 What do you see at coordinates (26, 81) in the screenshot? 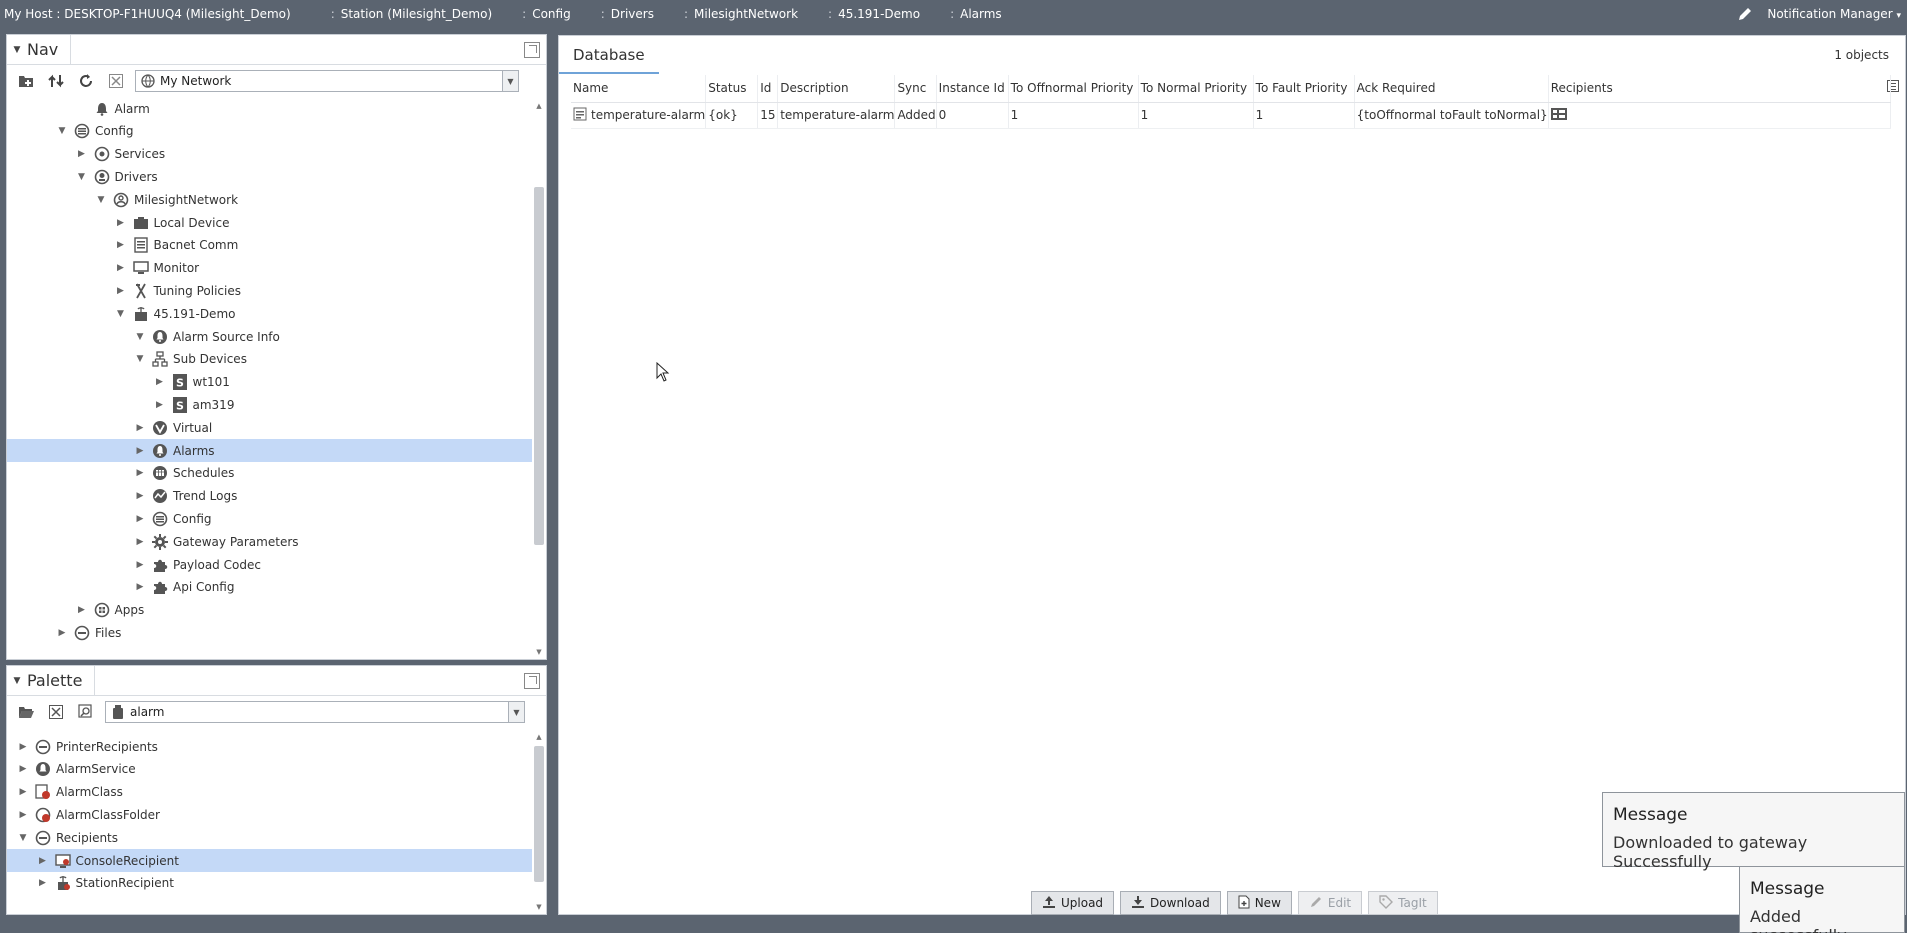
I see `new-folder-icon` at bounding box center [26, 81].